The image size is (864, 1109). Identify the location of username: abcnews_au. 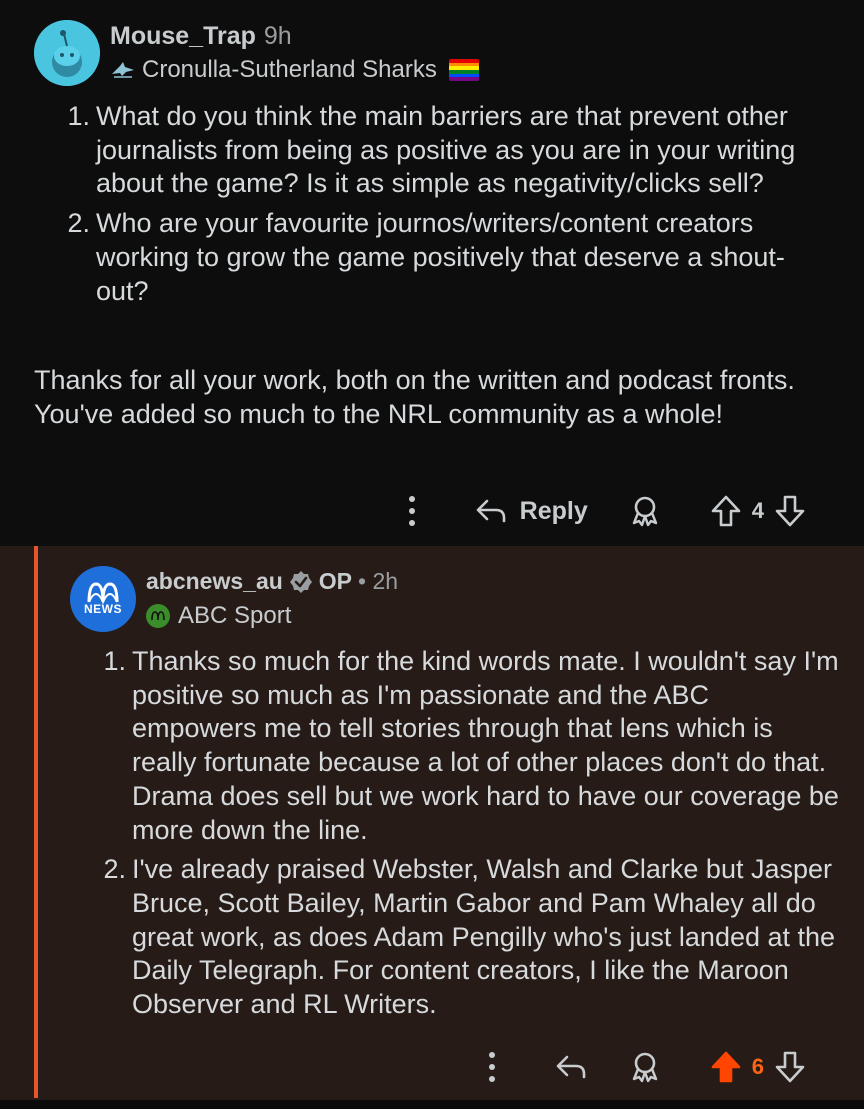
(214, 581).